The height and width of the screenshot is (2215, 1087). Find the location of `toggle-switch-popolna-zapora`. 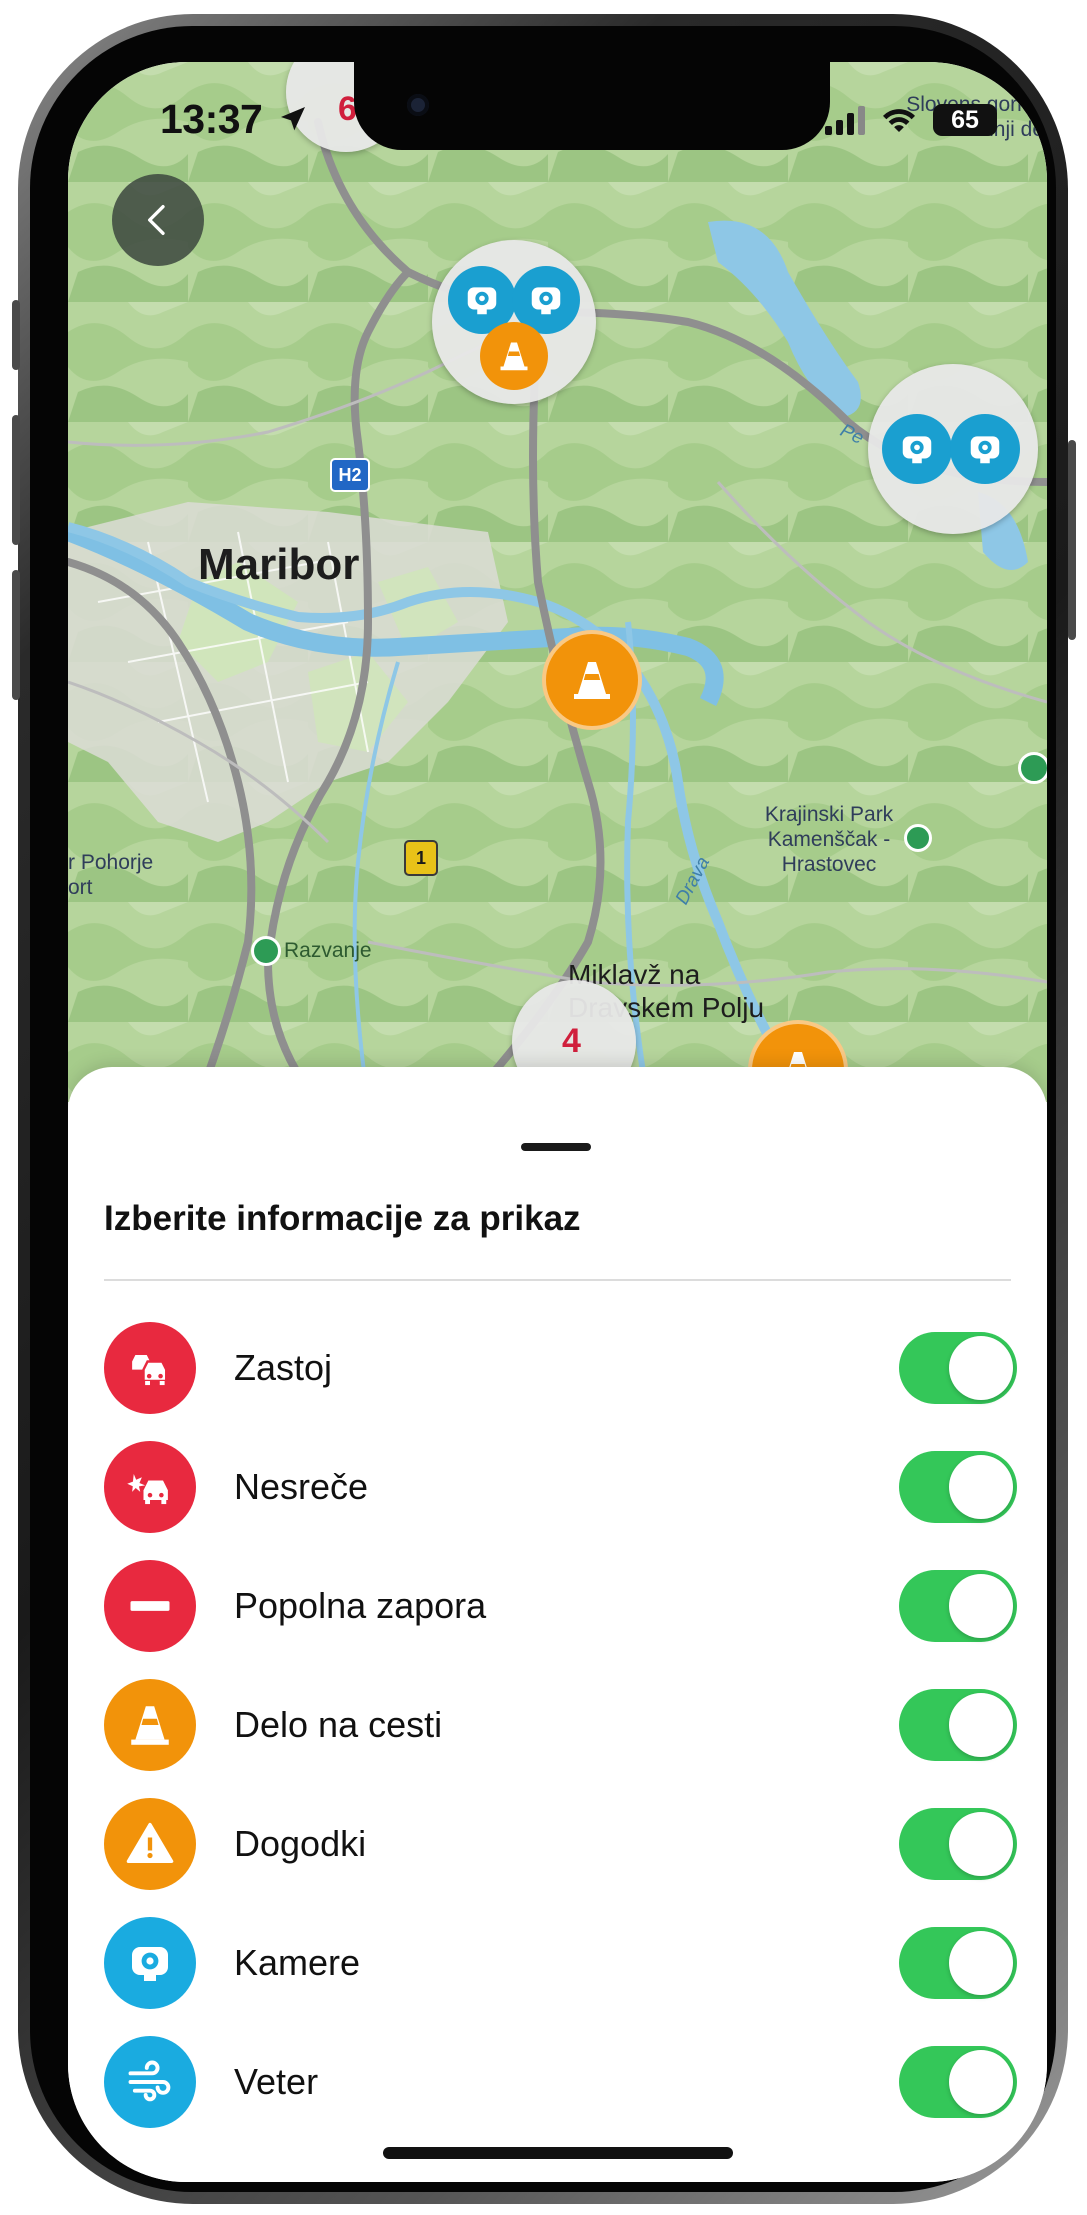

toggle-switch-popolna-zapora is located at coordinates (958, 1606).